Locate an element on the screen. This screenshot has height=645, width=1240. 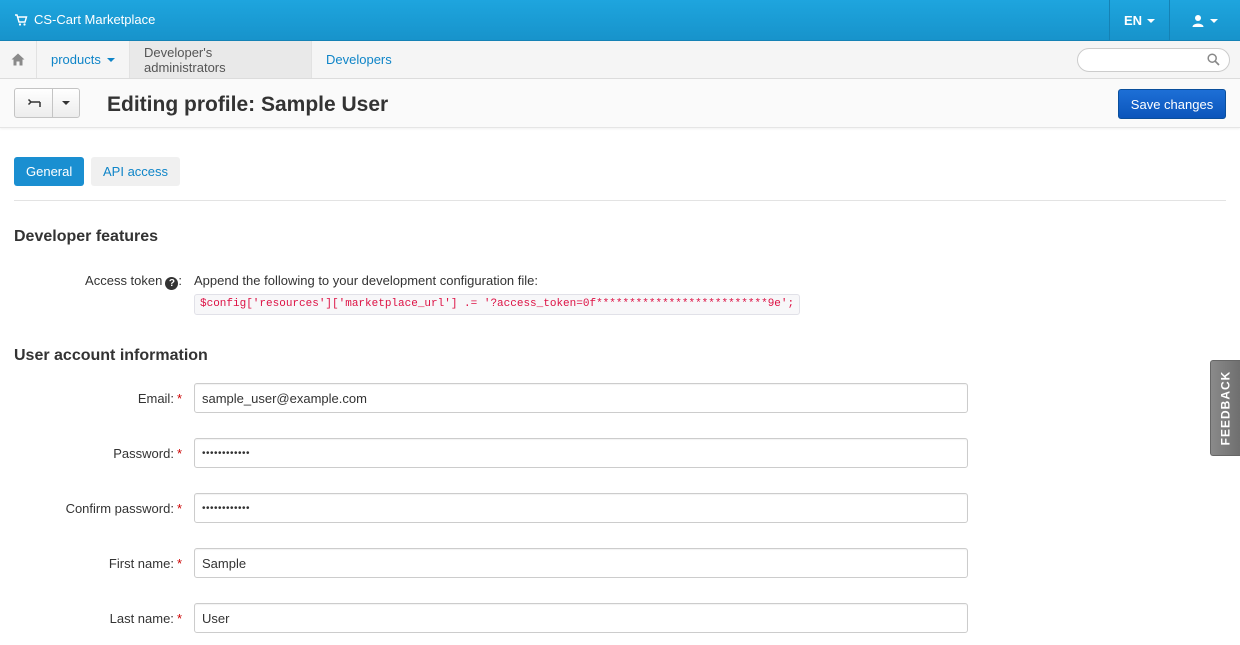
confirm-password-field is located at coordinates (581, 508).